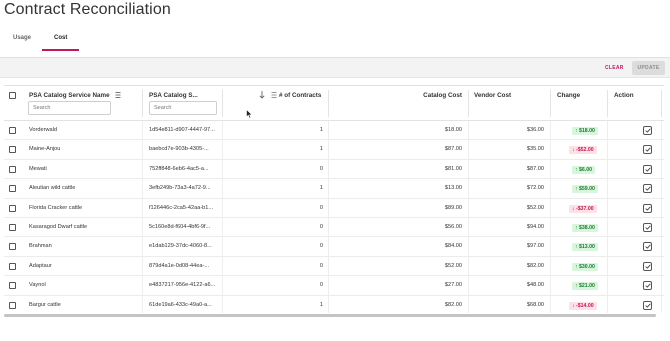  I want to click on sort-arrow-icon, so click(262, 95).